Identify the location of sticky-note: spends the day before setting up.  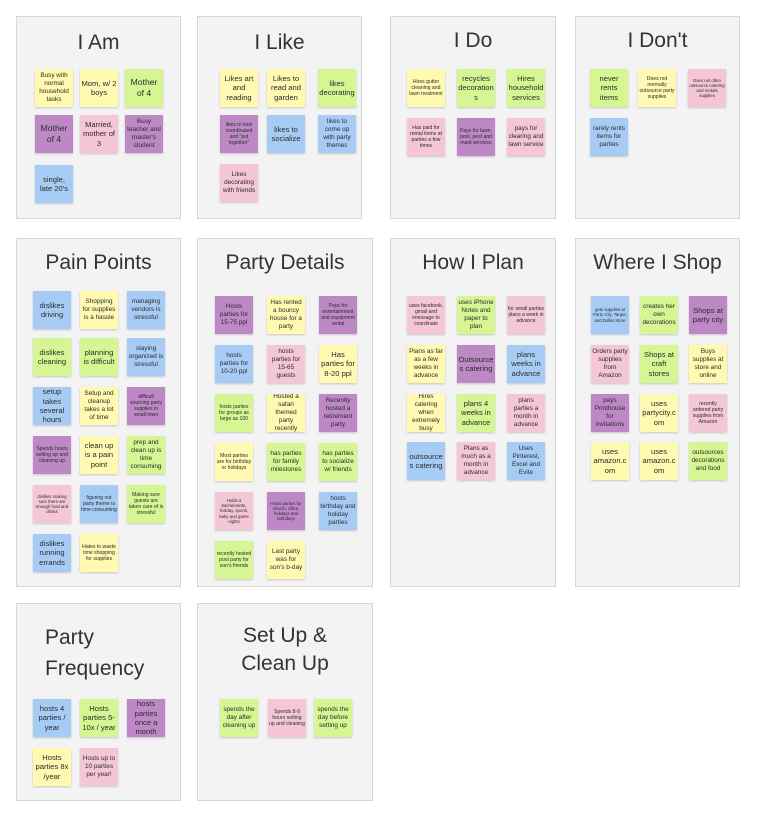
(333, 718).